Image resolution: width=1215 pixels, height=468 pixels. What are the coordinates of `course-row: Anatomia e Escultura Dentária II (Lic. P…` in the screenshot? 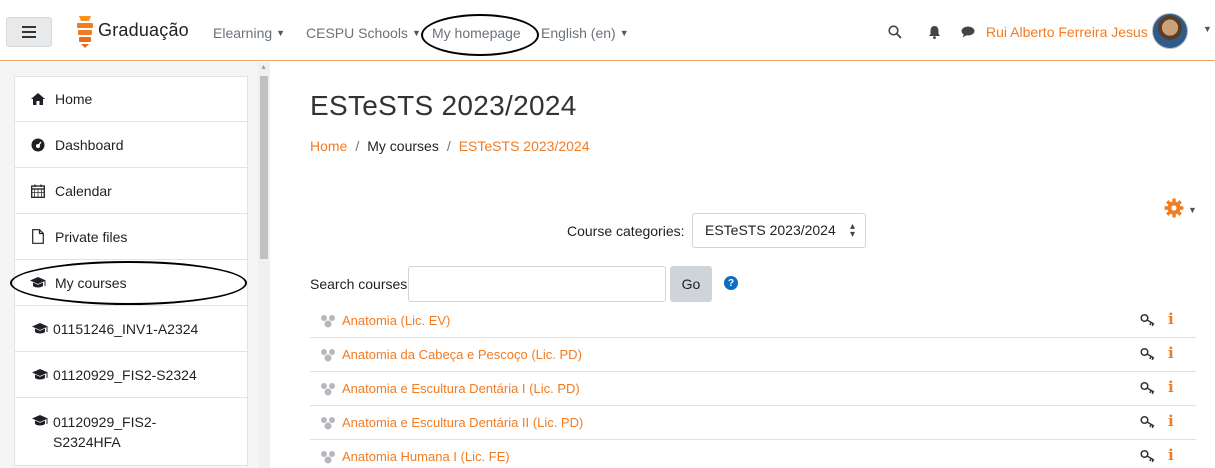 It's located at (753, 423).